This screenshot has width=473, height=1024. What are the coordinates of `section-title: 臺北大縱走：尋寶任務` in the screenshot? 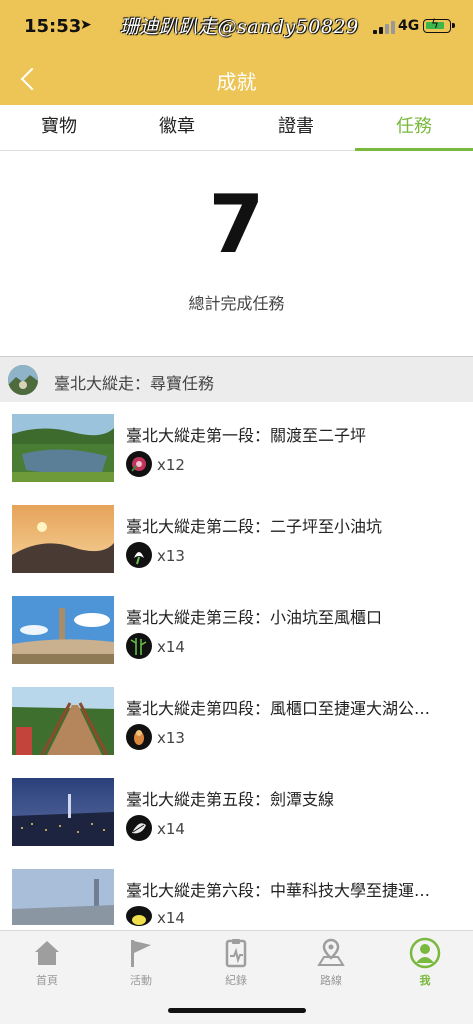 It's located at (134, 383).